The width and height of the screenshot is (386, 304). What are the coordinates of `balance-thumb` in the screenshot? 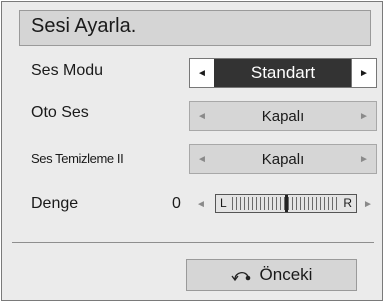 It's located at (286, 203).